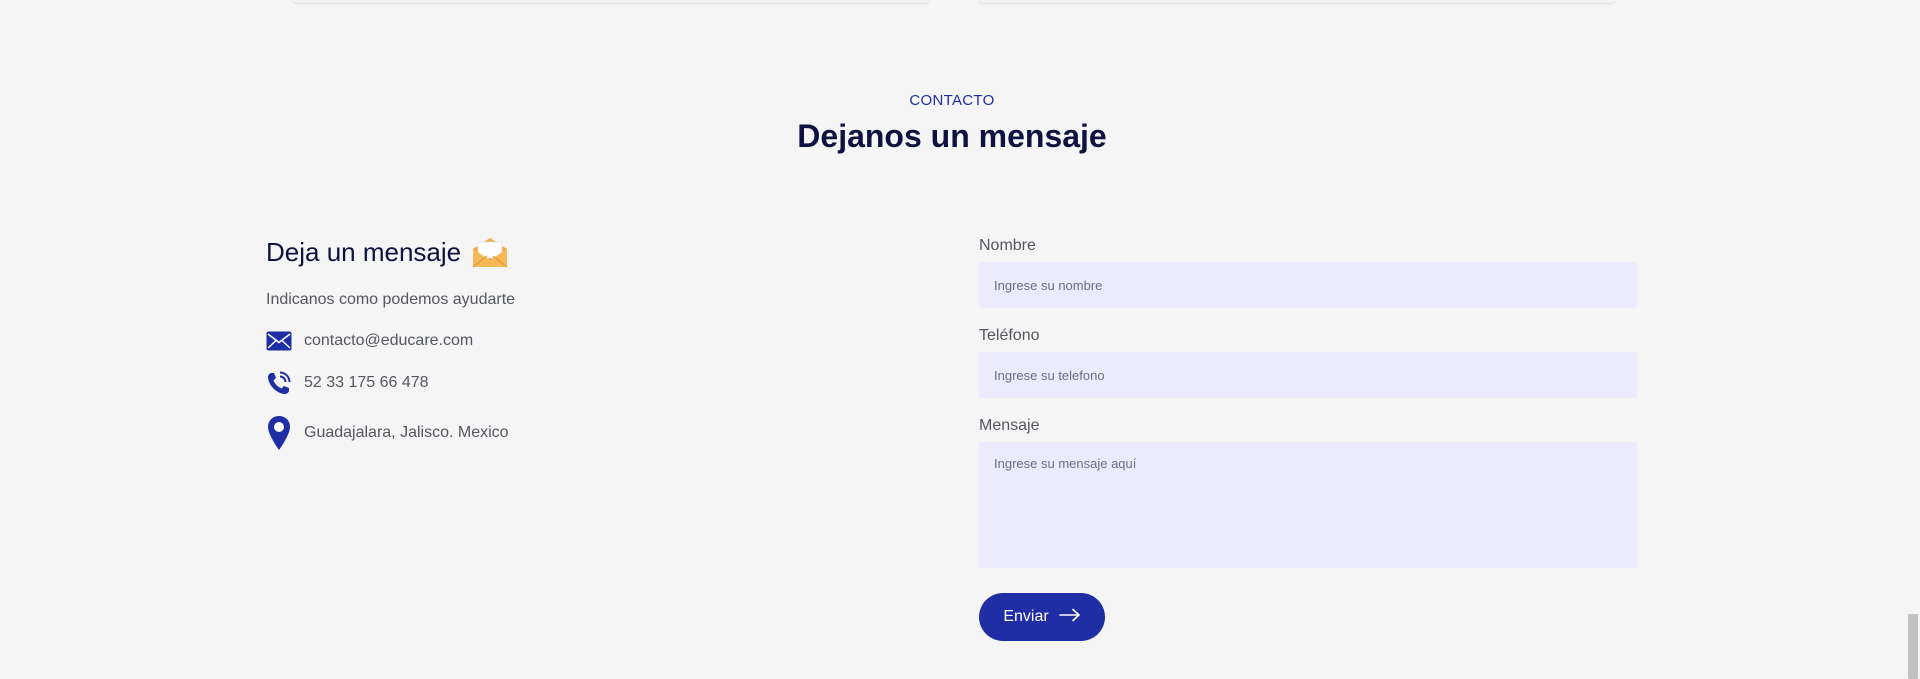 The width and height of the screenshot is (1920, 679). Describe the element at coordinates (1308, 285) in the screenshot. I see `name-input` at that location.